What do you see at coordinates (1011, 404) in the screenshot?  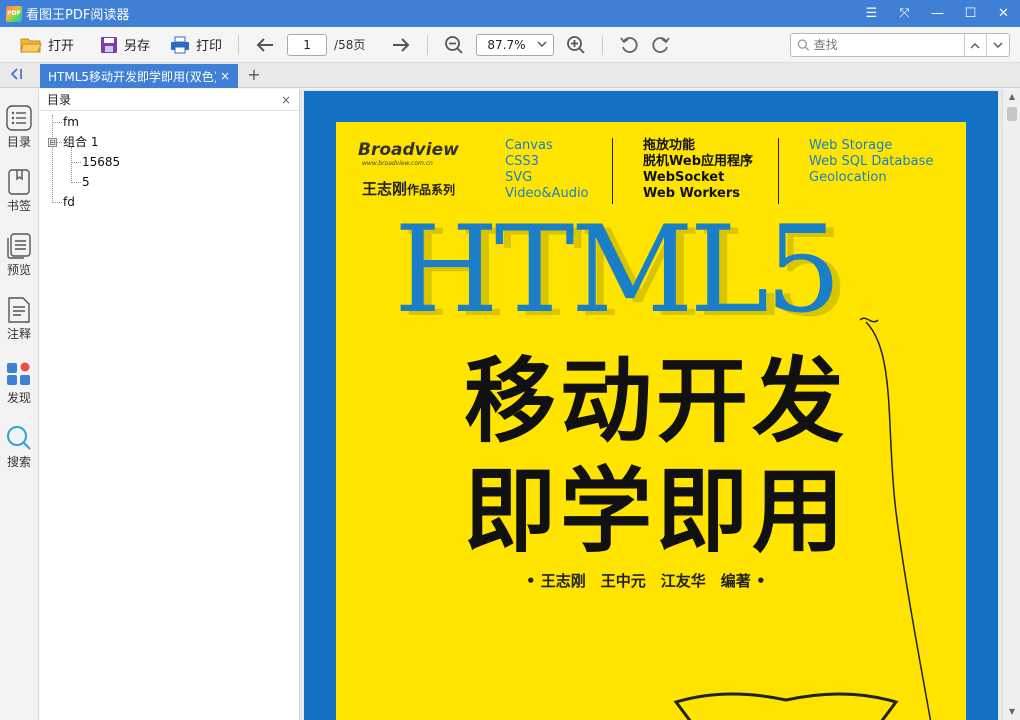 I see `vertical-scrollbar: ▲ ▼` at bounding box center [1011, 404].